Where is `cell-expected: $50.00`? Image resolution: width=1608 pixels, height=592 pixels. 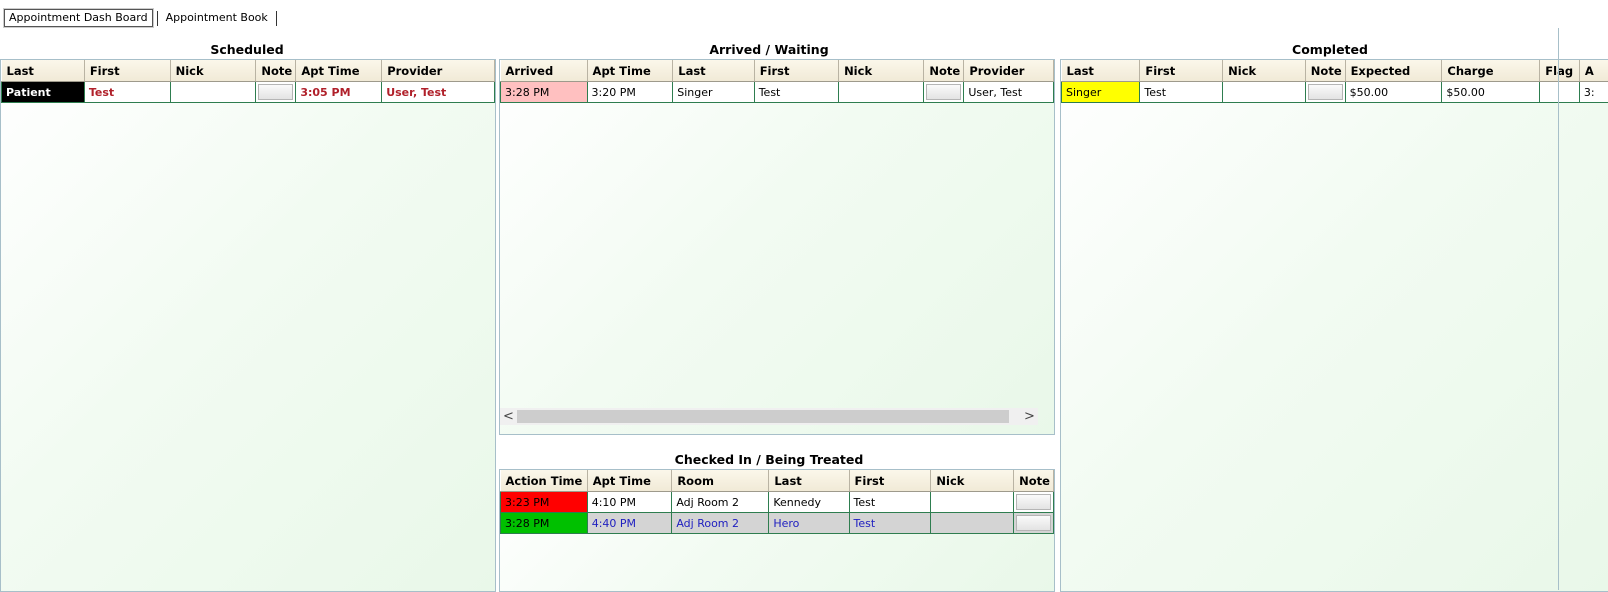
cell-expected: $50.00 is located at coordinates (1393, 92).